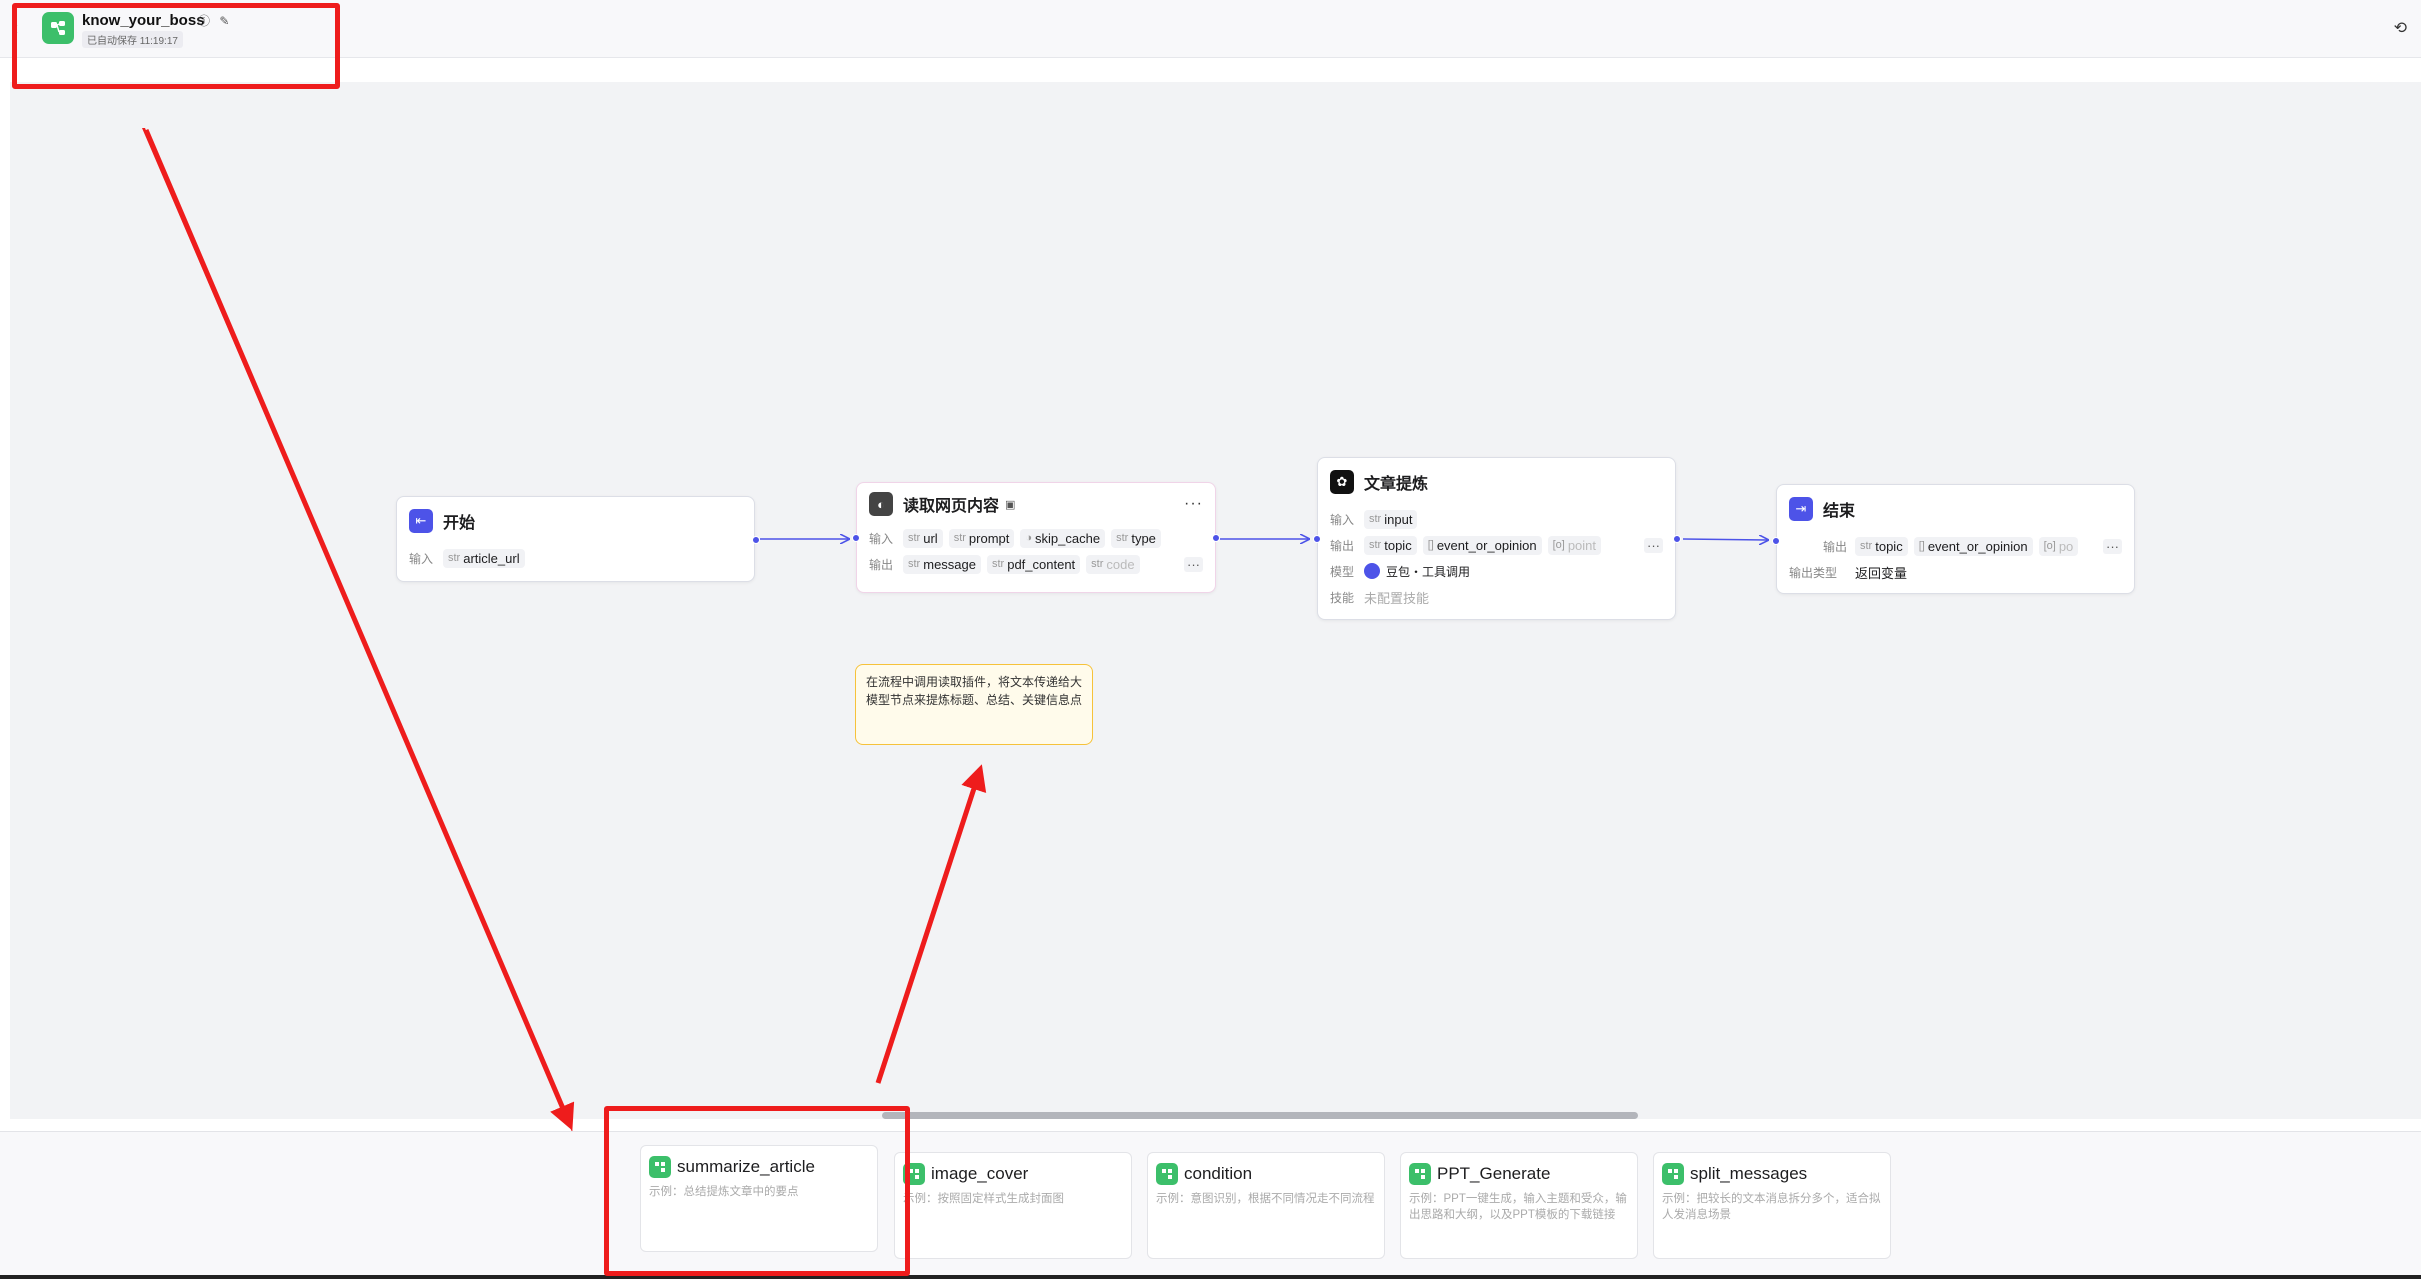 The height and width of the screenshot is (1279, 2421). Describe the element at coordinates (981, 538) in the screenshot. I see `variable-chip: str prompt` at that location.